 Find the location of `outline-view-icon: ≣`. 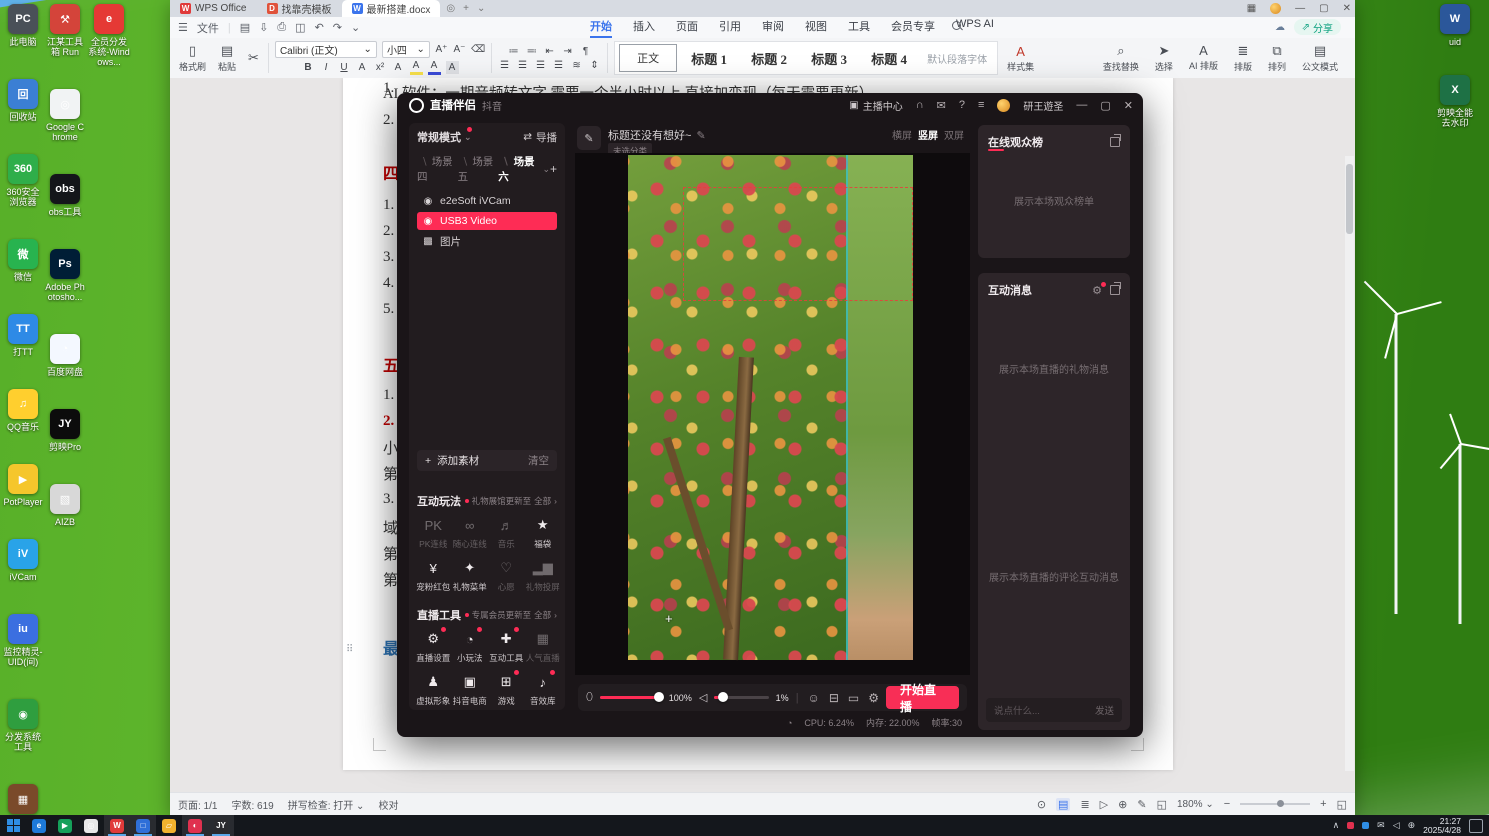

outline-view-icon: ≣ is located at coordinates (1084, 804).